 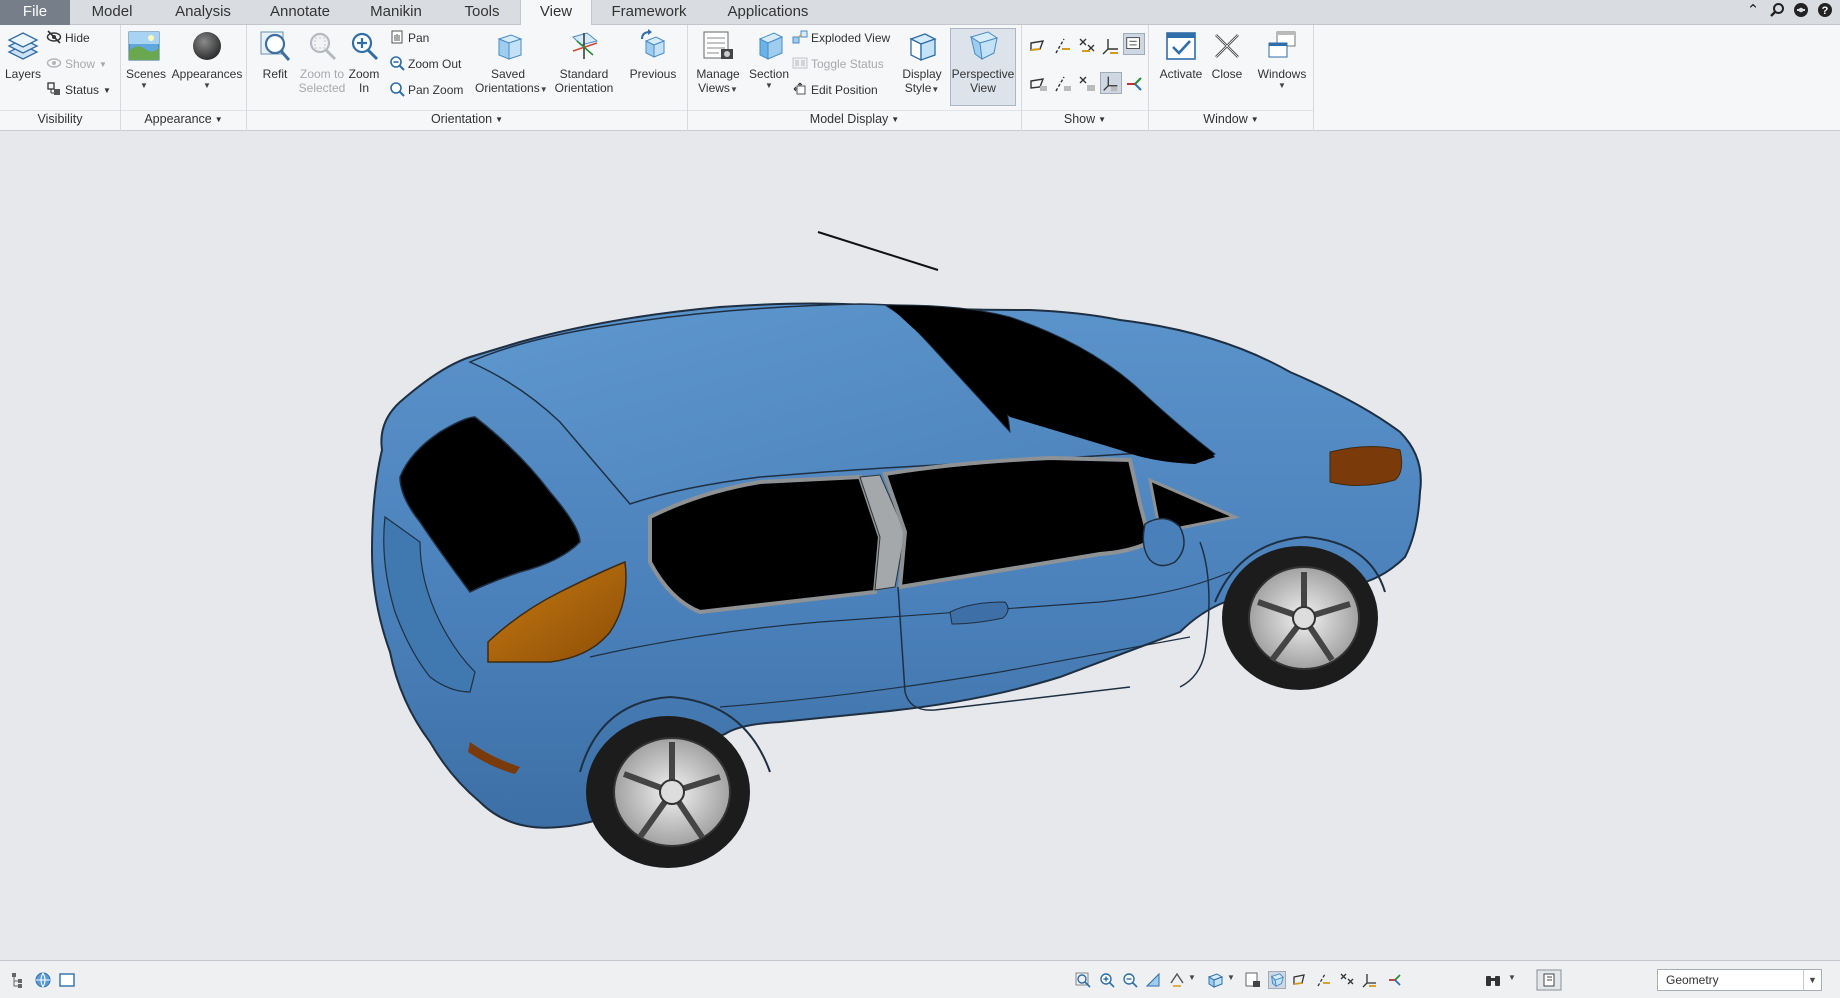 What do you see at coordinates (43, 980) in the screenshot?
I see `browser-icon` at bounding box center [43, 980].